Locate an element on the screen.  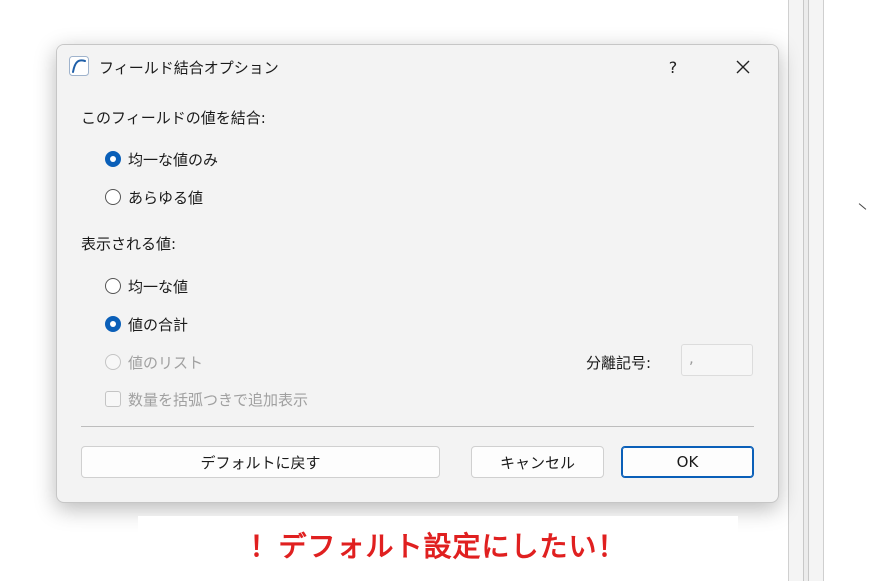
close-button is located at coordinates (743, 67).